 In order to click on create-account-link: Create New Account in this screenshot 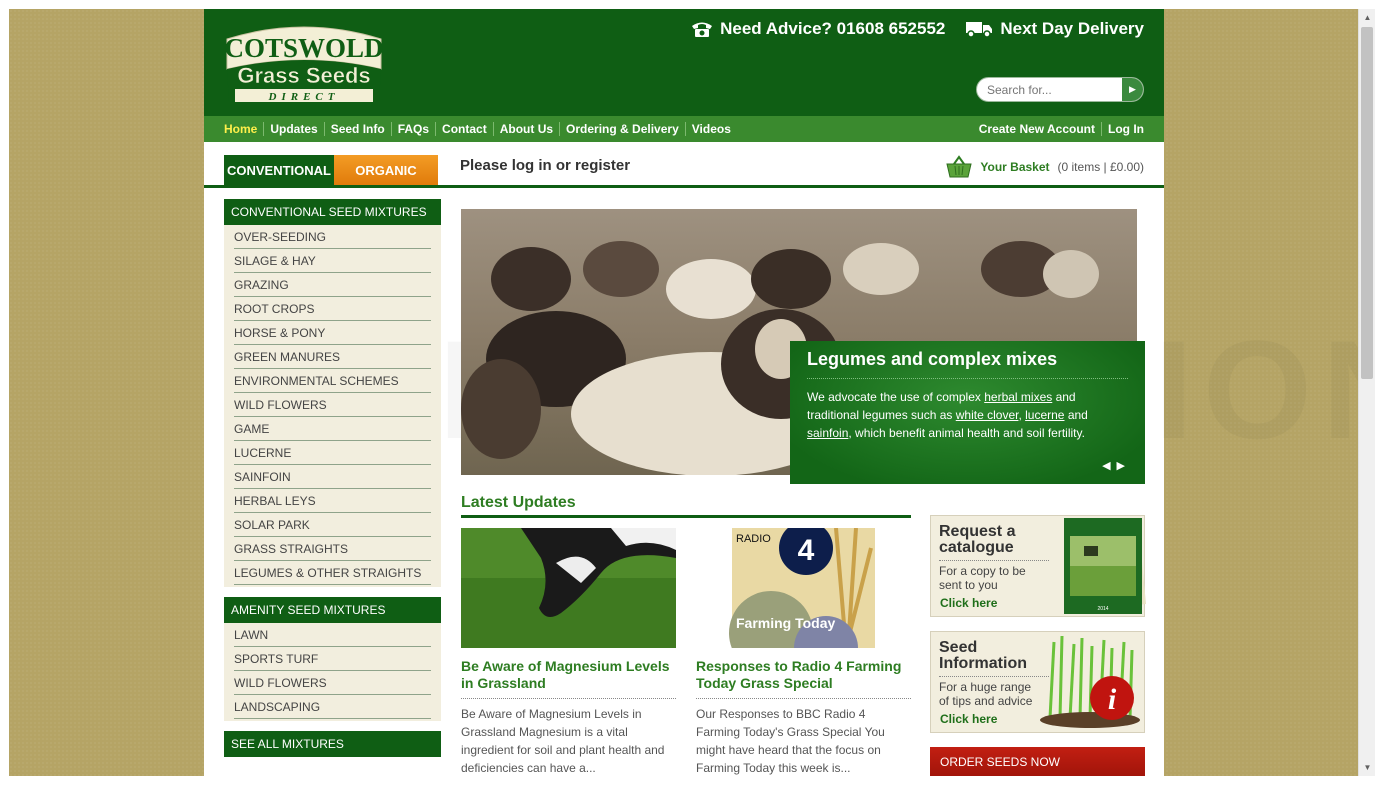, I will do `click(1037, 129)`.